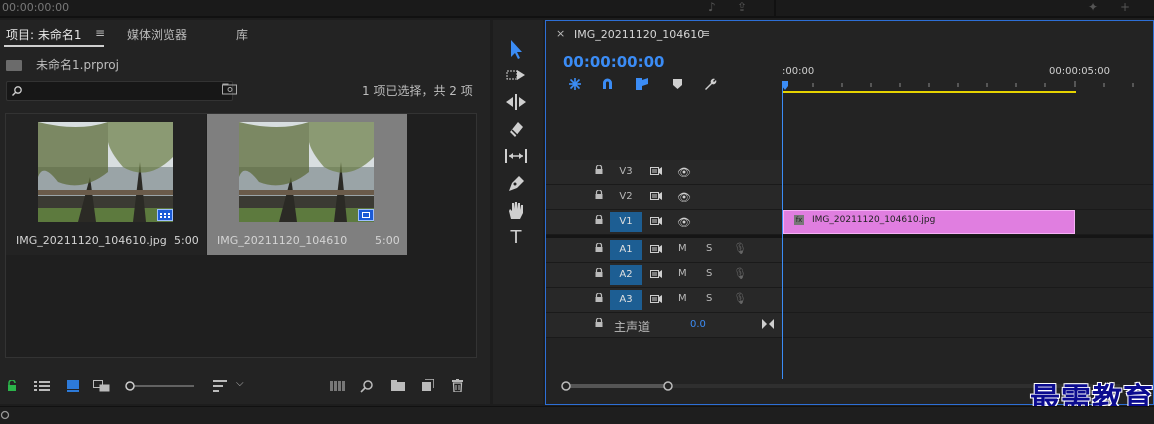  I want to click on go-to-end-icon, so click(768, 324).